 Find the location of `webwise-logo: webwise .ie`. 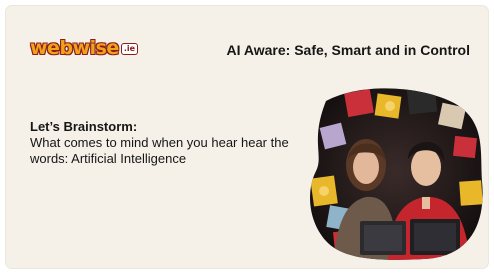

webwise-logo: webwise .ie is located at coordinates (84, 48).